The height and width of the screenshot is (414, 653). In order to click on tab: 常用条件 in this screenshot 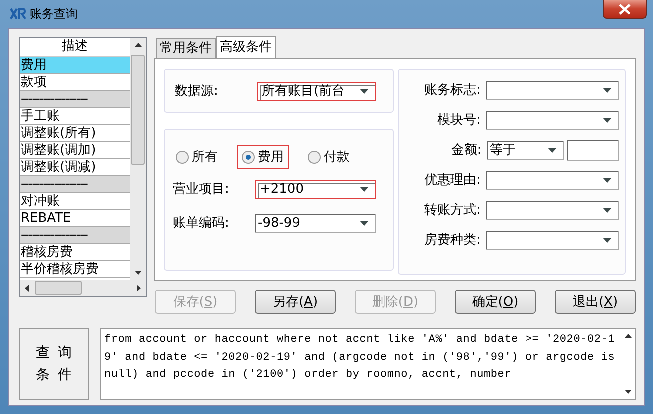, I will do `click(186, 48)`.